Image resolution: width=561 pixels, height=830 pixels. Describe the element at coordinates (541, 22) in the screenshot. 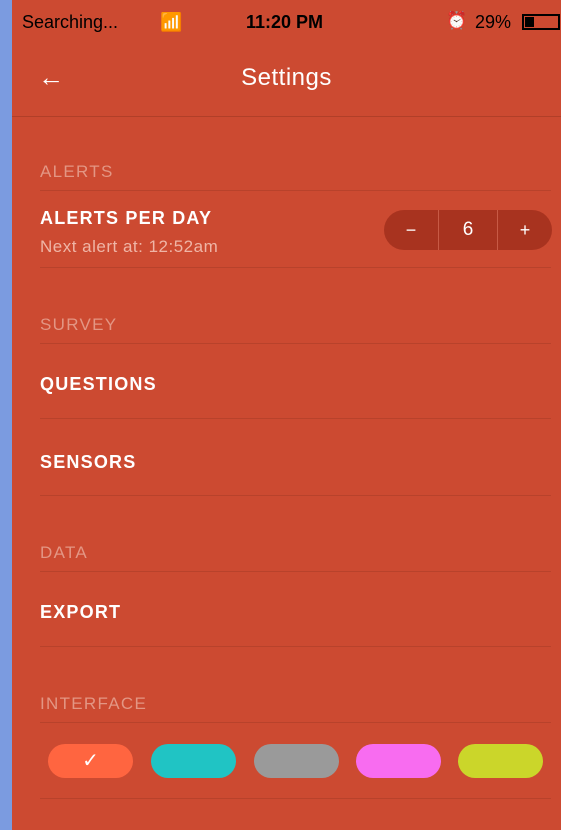

I see `battery-icon` at that location.